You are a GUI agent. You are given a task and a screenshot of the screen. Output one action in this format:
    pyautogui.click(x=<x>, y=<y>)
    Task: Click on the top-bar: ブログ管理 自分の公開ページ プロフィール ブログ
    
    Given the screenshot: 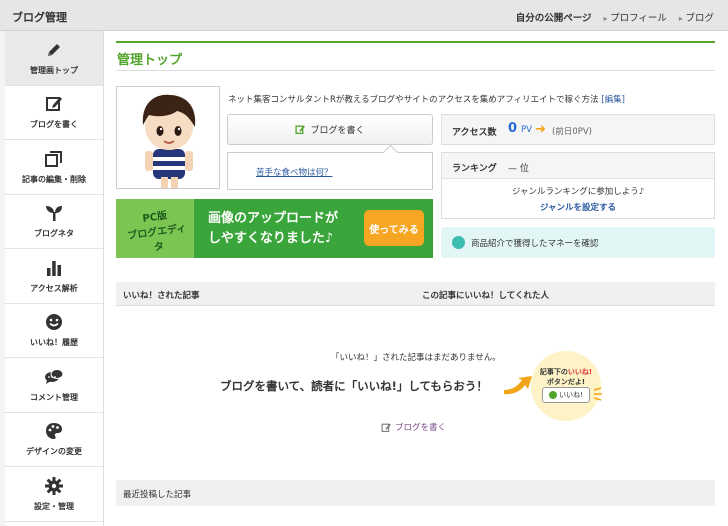 What is the action you would take?
    pyautogui.click(x=364, y=15)
    